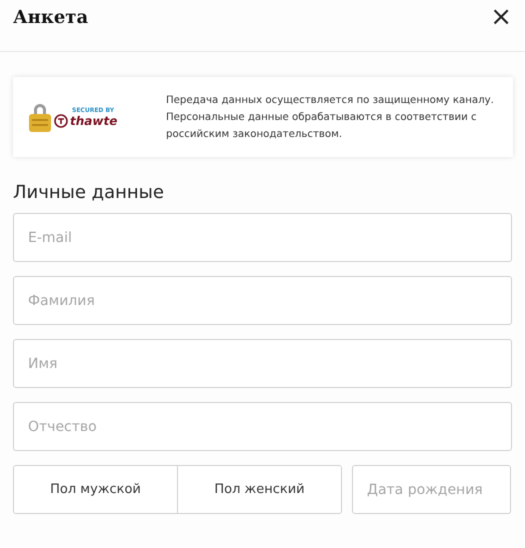 This screenshot has height=548, width=525. Describe the element at coordinates (88, 192) in the screenshot. I see `section-heading: Личные данные` at that location.